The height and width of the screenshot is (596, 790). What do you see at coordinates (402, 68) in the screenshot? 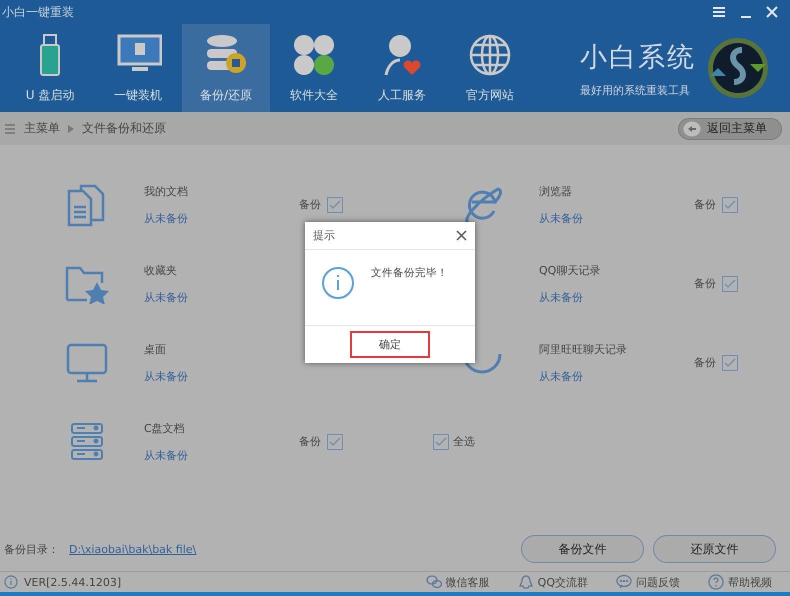
I see `nav-tab: 人工服务` at bounding box center [402, 68].